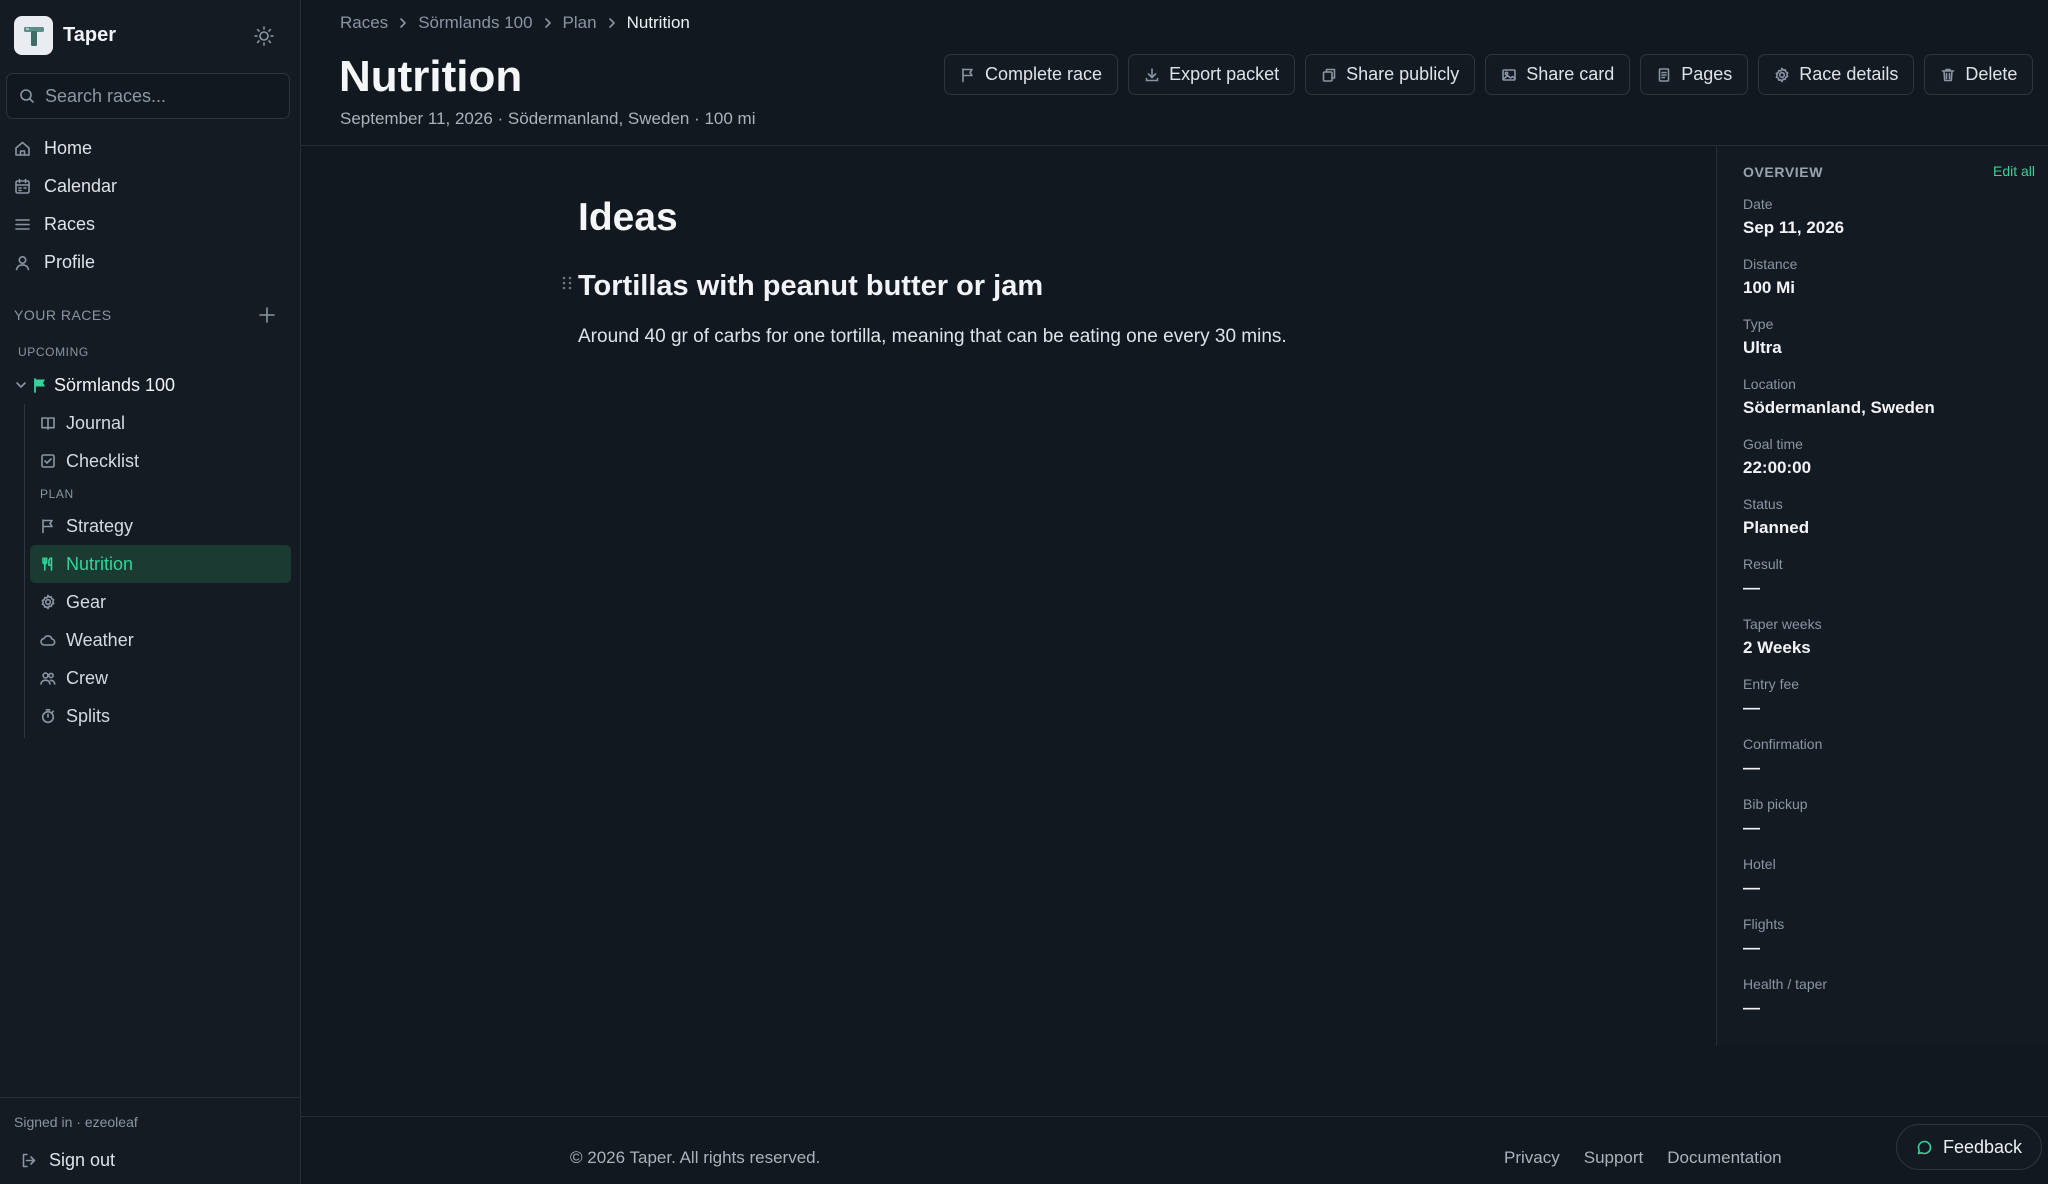  Describe the element at coordinates (57, 494) in the screenshot. I see `plan-heading: PLAN` at that location.